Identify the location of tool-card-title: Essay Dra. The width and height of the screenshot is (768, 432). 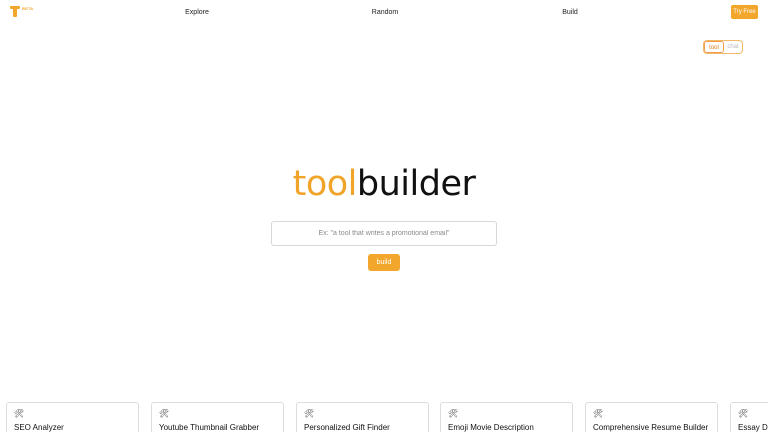
(753, 427).